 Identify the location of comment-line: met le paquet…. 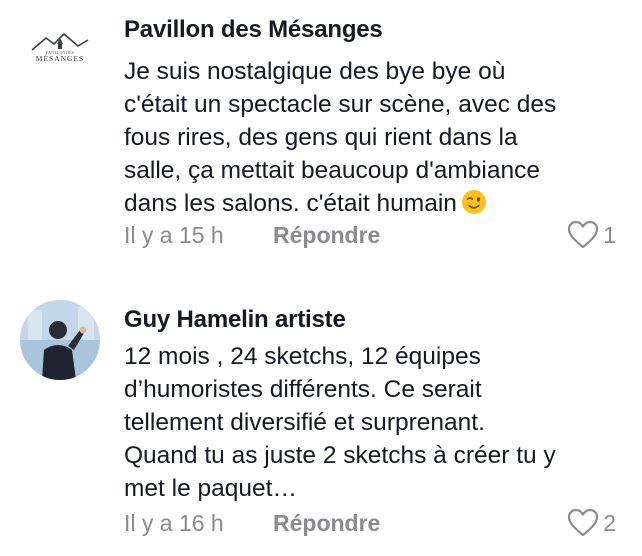
(210, 488).